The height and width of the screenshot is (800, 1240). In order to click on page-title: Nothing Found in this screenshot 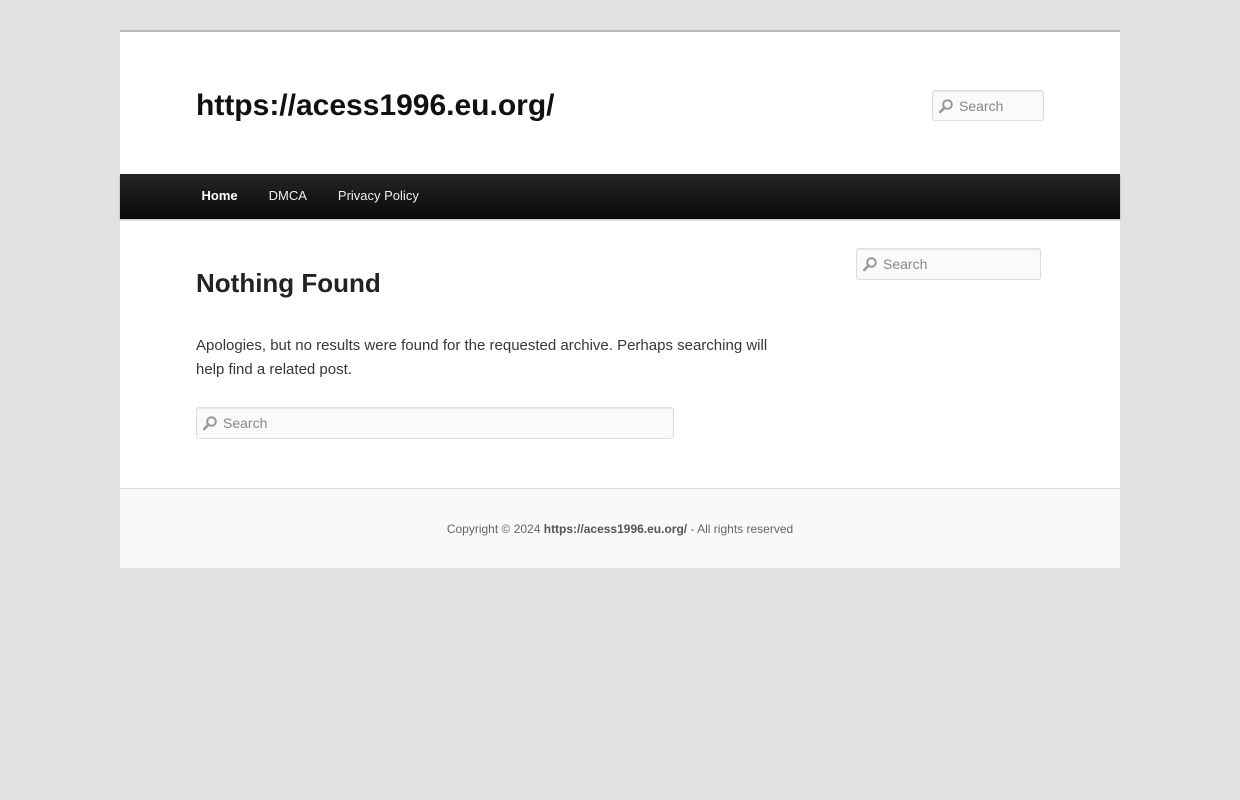, I will do `click(288, 283)`.